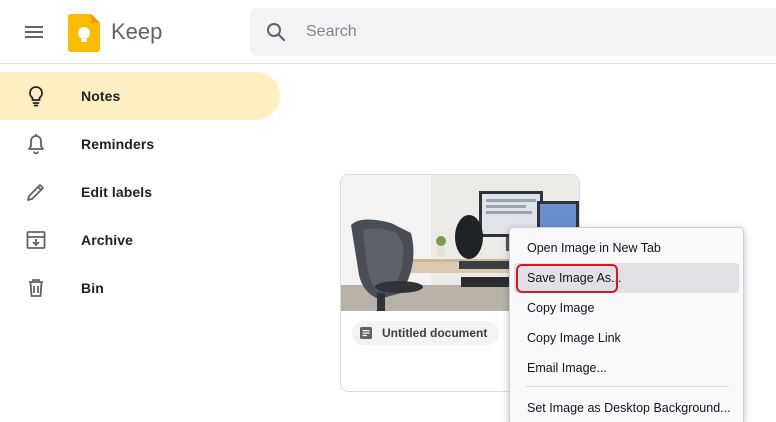 Image resolution: width=776 pixels, height=422 pixels. What do you see at coordinates (526, 32) in the screenshot?
I see `search-input` at bounding box center [526, 32].